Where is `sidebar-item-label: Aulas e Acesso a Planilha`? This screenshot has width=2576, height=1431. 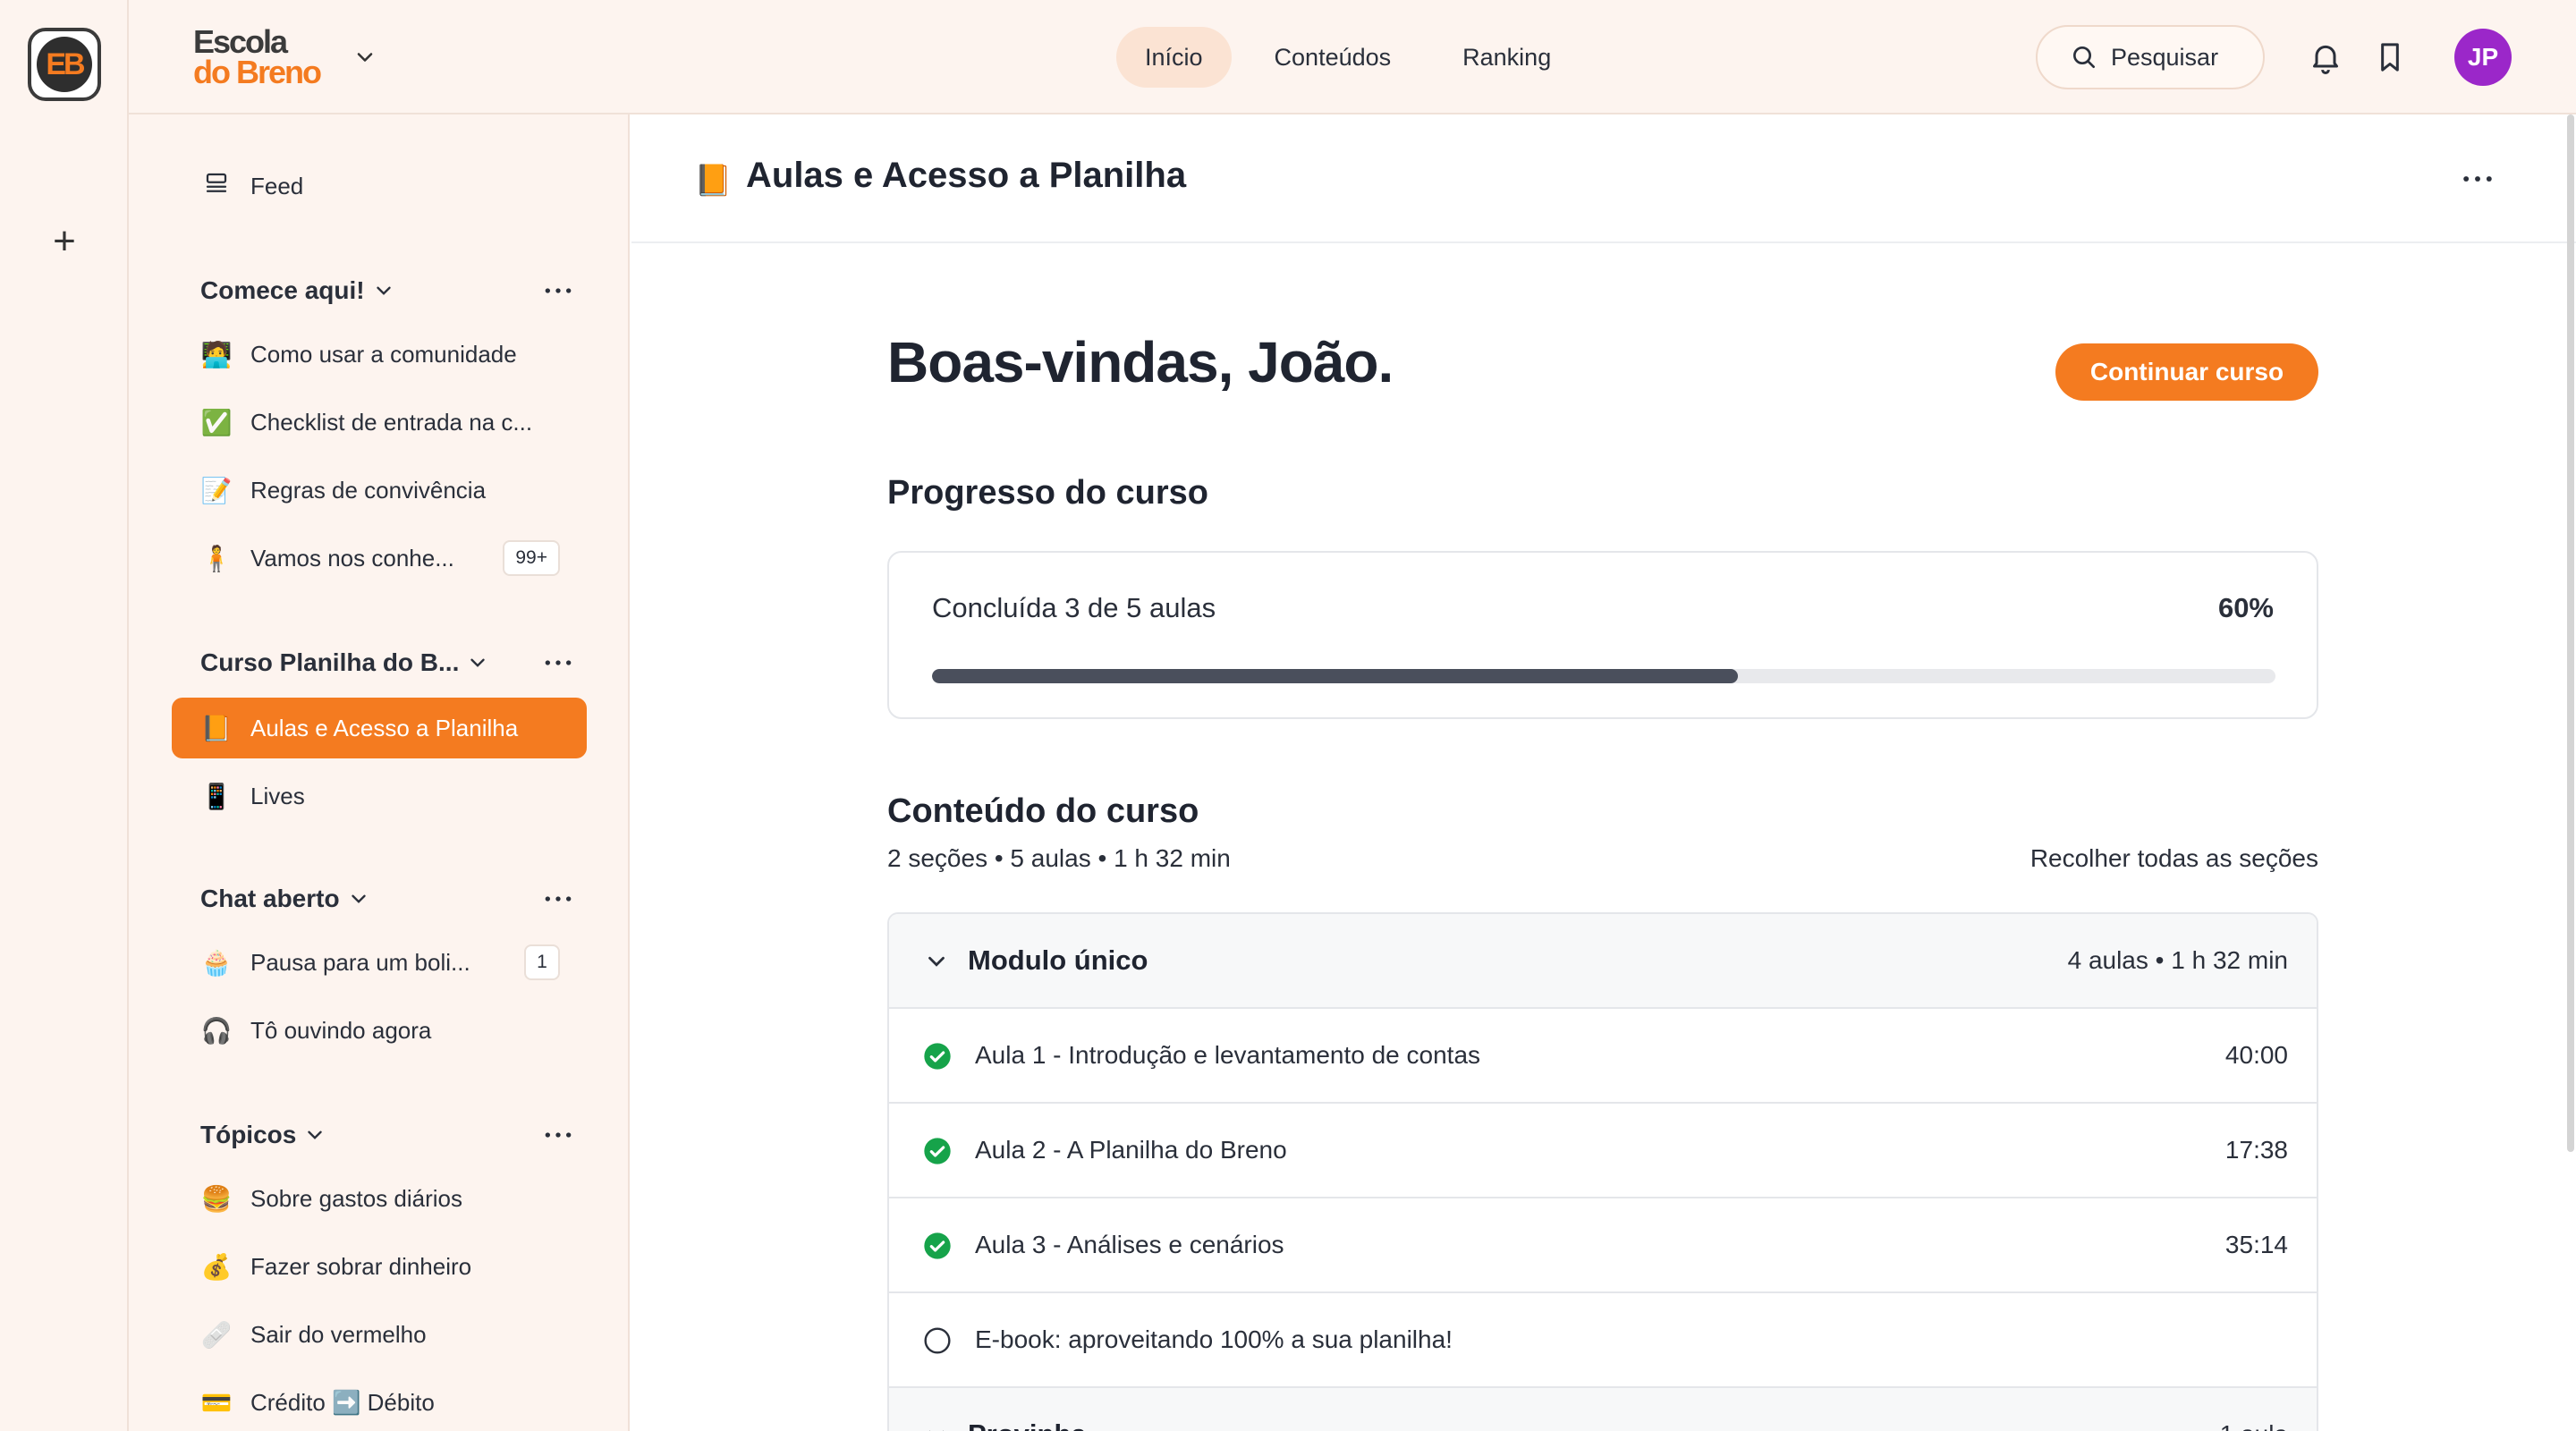 sidebar-item-label: Aulas e Acesso a Planilha is located at coordinates (384, 728).